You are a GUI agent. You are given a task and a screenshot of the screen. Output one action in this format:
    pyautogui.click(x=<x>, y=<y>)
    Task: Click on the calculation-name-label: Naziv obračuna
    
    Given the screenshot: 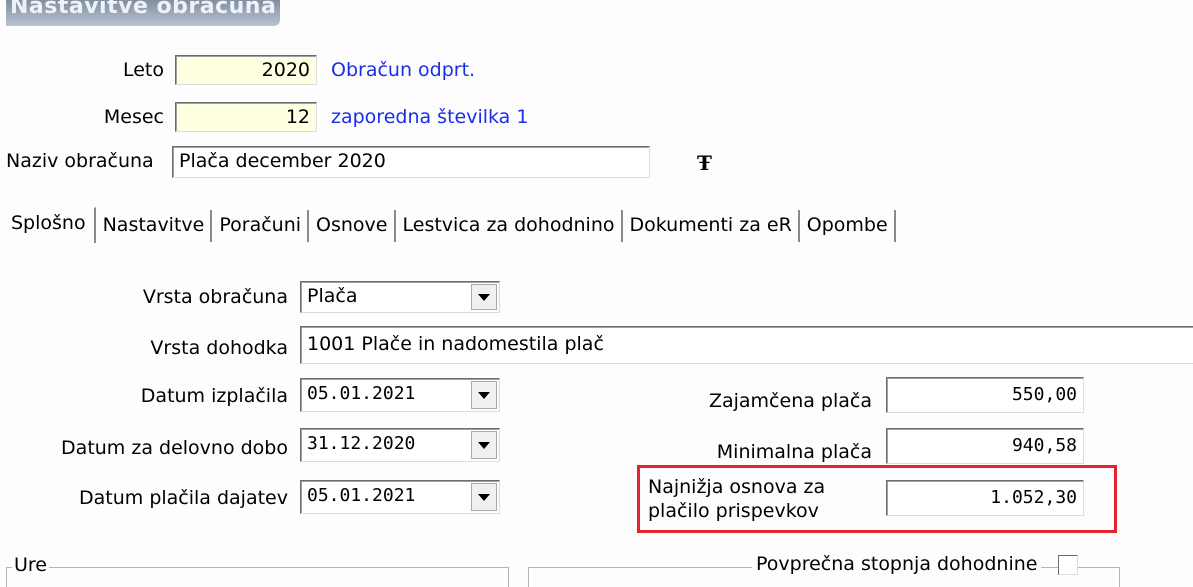 What is the action you would take?
    pyautogui.click(x=80, y=161)
    